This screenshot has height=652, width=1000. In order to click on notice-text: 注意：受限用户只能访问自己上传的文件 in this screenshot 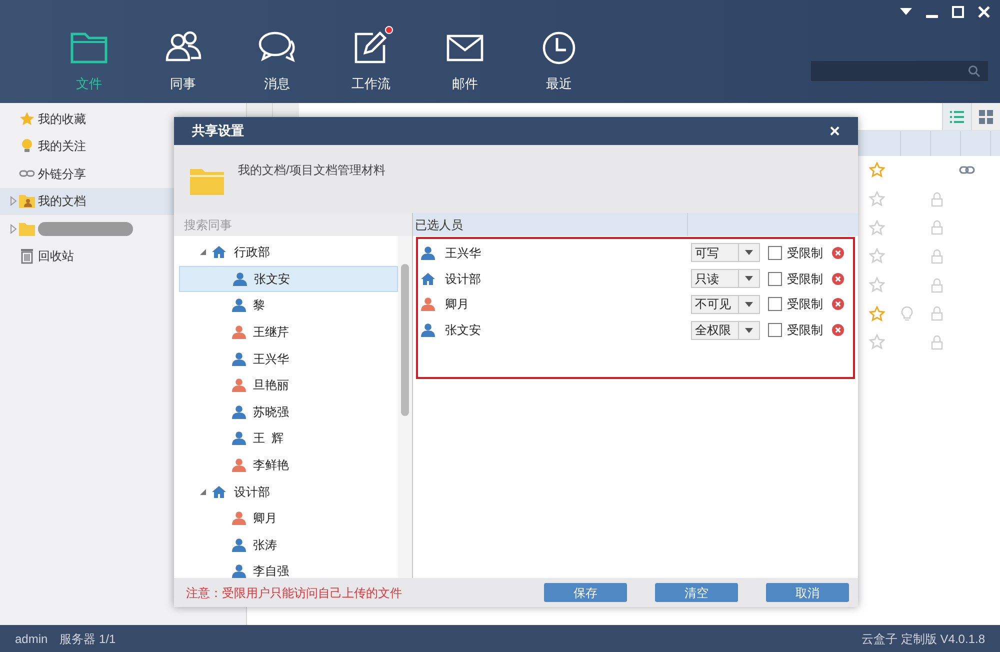, I will do `click(294, 593)`.